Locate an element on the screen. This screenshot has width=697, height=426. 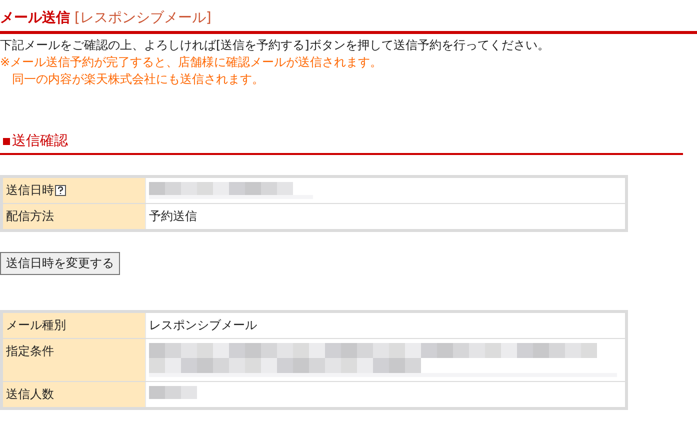
note-text: 同一の内容が楽天株式会社にも送信されます。 is located at coordinates (138, 79).